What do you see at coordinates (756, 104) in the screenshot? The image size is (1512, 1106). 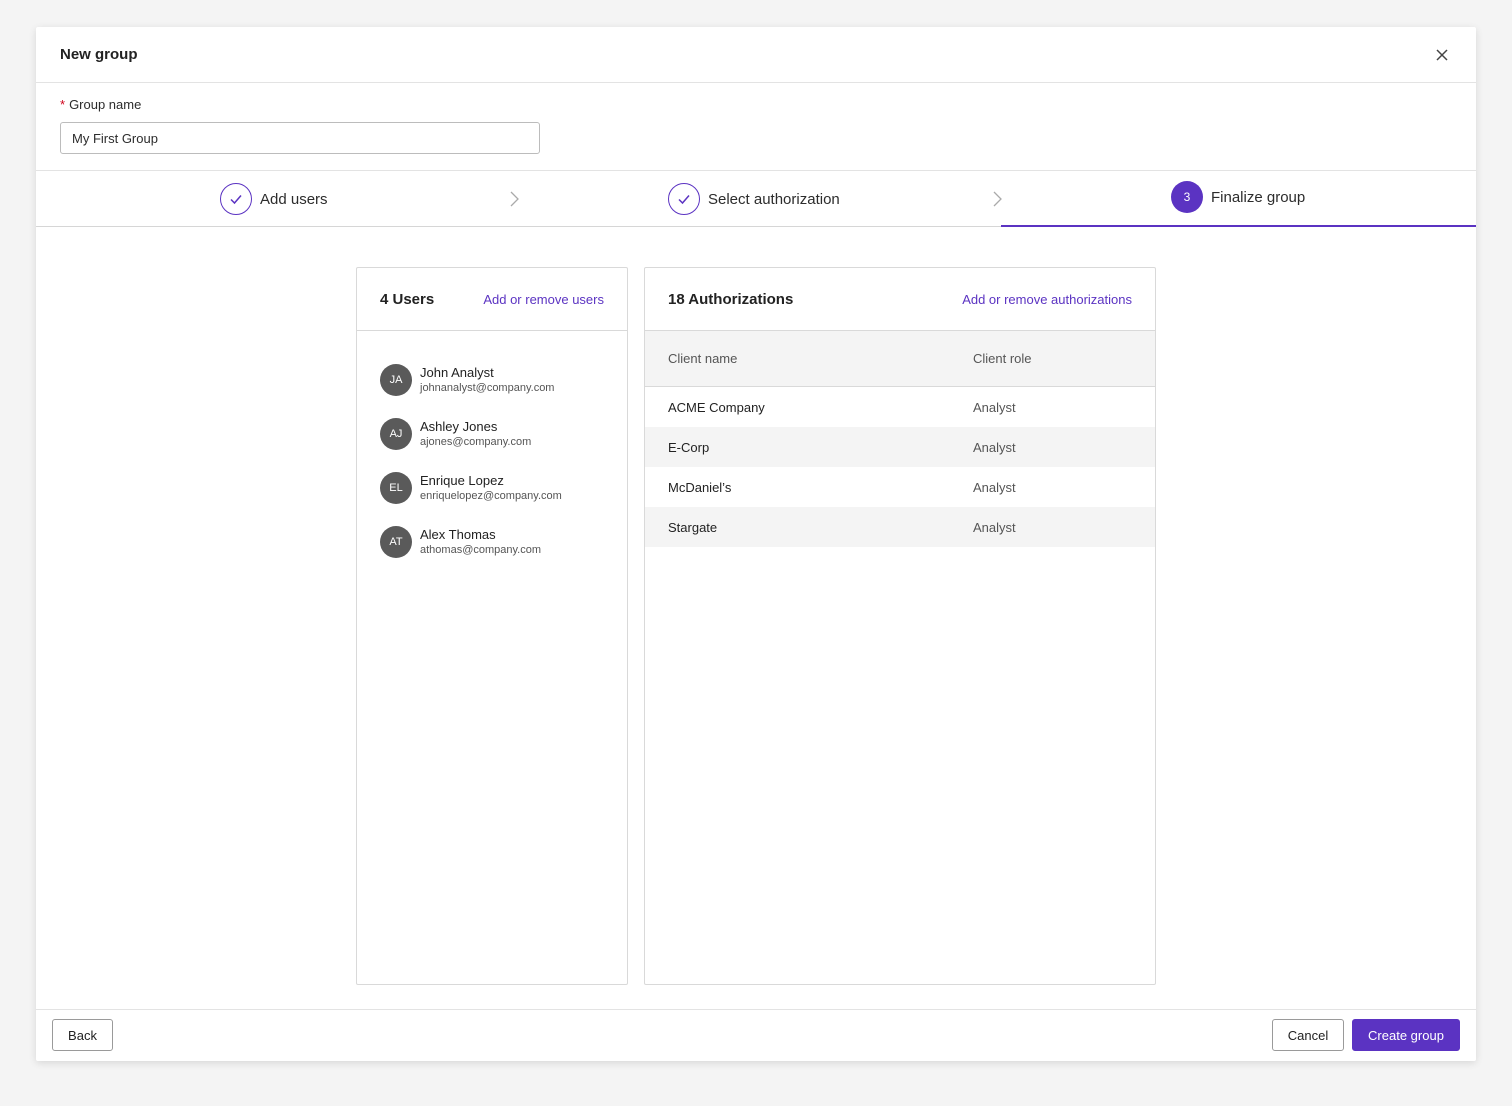 I see `group-name-label: * Group name` at bounding box center [756, 104].